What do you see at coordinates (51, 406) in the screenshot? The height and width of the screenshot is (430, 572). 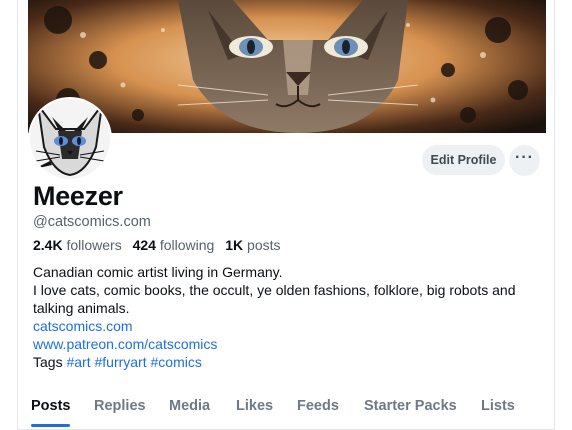 I see `tab-posts: Posts` at bounding box center [51, 406].